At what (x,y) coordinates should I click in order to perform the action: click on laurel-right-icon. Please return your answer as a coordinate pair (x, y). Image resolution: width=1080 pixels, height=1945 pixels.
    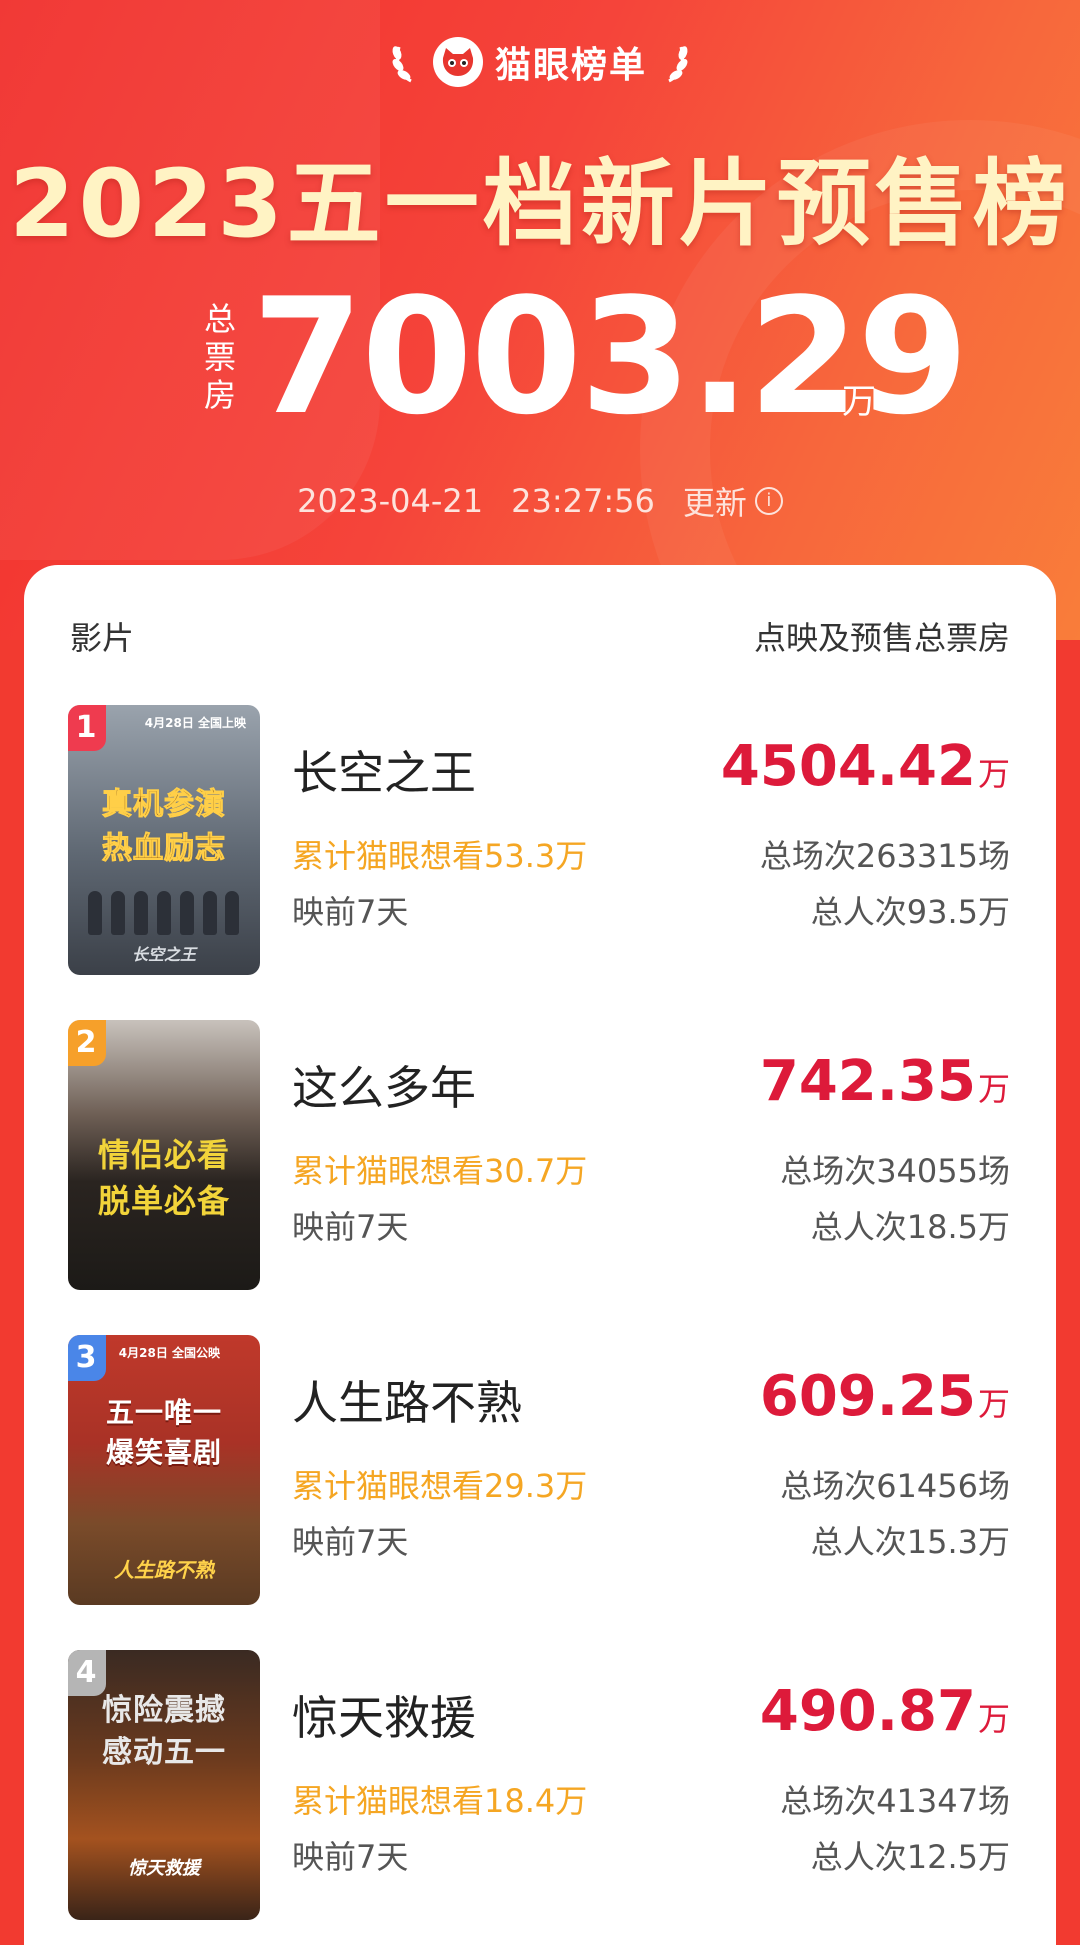
    Looking at the image, I should click on (678, 64).